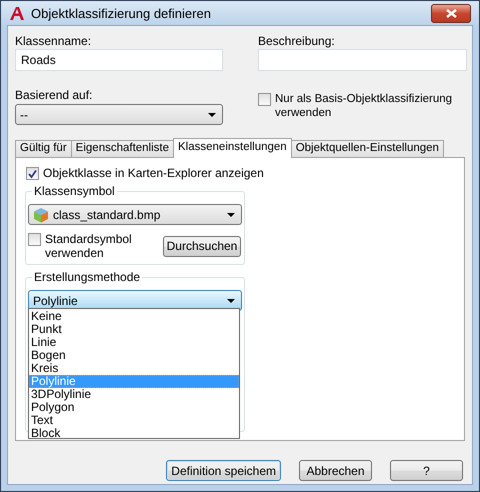 The image size is (480, 492). Describe the element at coordinates (74, 191) in the screenshot. I see `group-title: Klassensymbol` at that location.